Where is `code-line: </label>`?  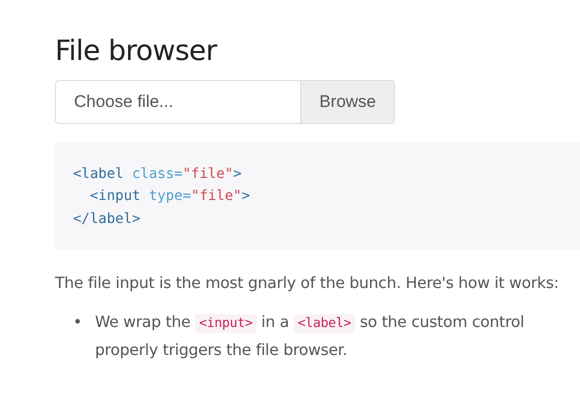
code-line: </label> is located at coordinates (107, 219).